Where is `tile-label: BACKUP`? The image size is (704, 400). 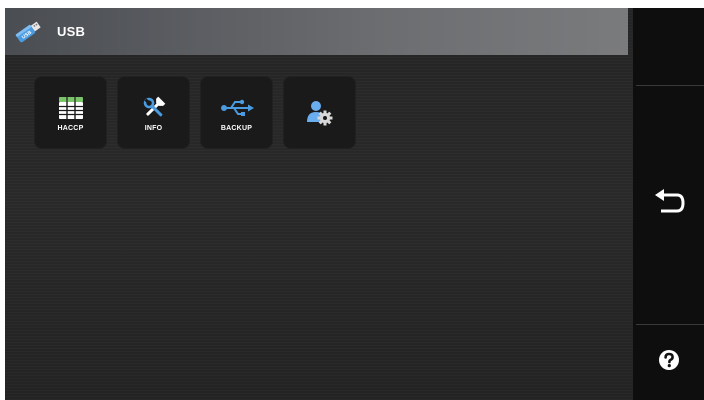 tile-label: BACKUP is located at coordinates (236, 128).